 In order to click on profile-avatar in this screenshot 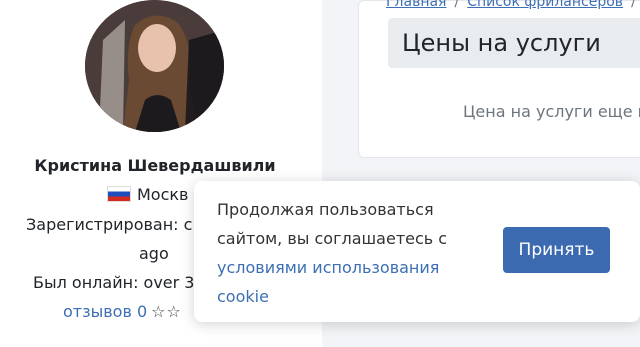, I will do `click(154, 66)`.